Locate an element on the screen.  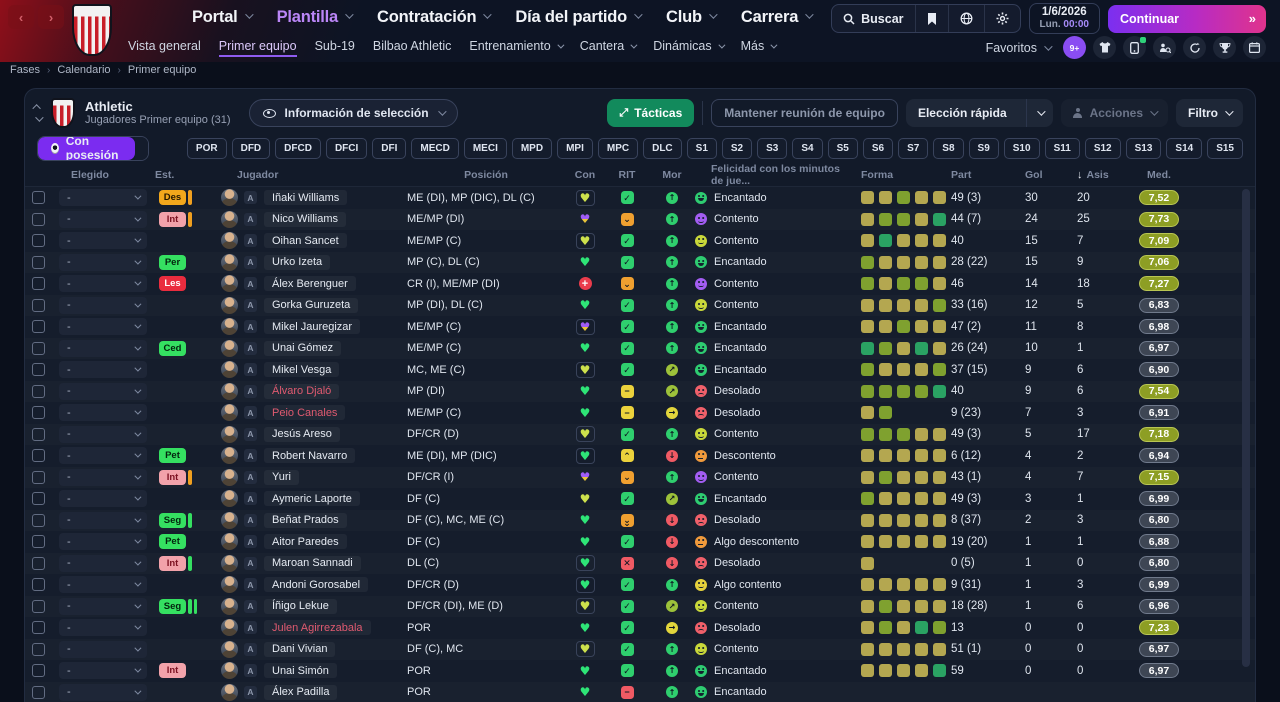
player-name: Álvaro Djaló is located at coordinates (302, 391).